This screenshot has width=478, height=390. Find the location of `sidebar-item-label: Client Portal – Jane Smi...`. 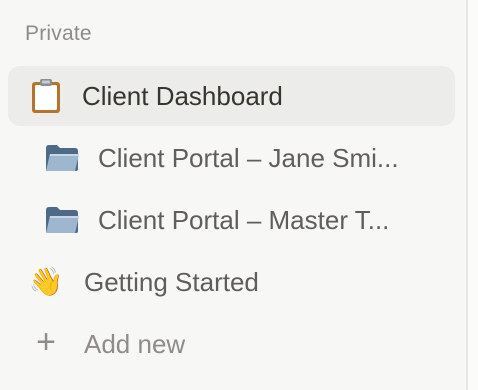

sidebar-item-label: Client Portal – Jane Smi... is located at coordinates (248, 157).